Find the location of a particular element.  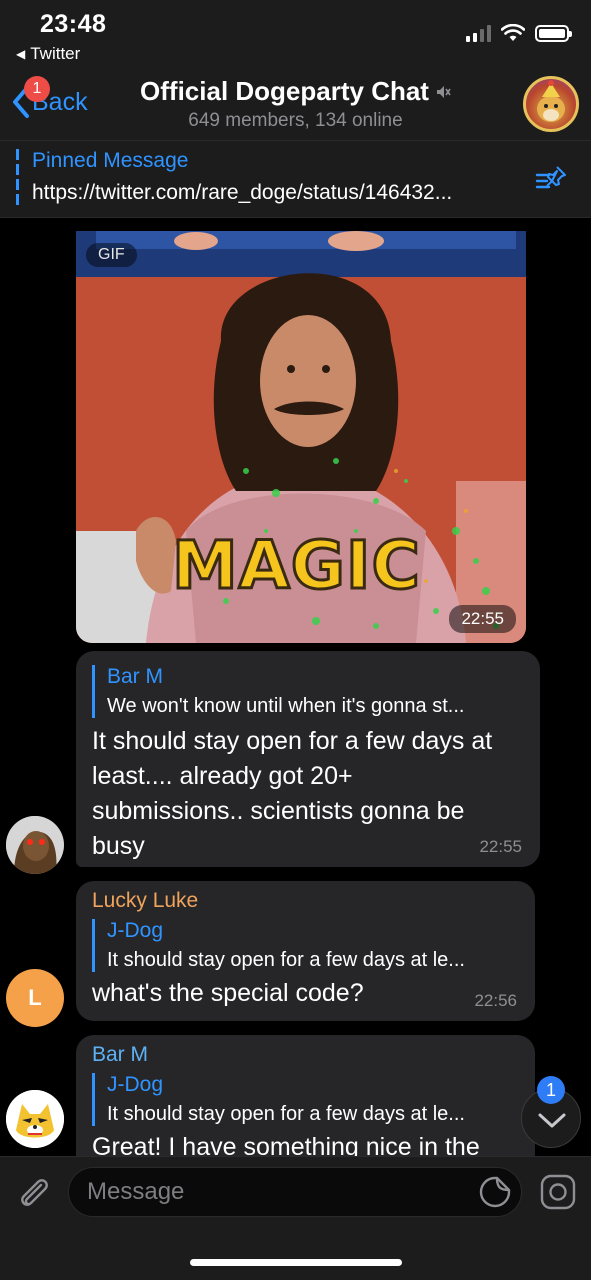

clock: 23:48 is located at coordinates (73, 24).